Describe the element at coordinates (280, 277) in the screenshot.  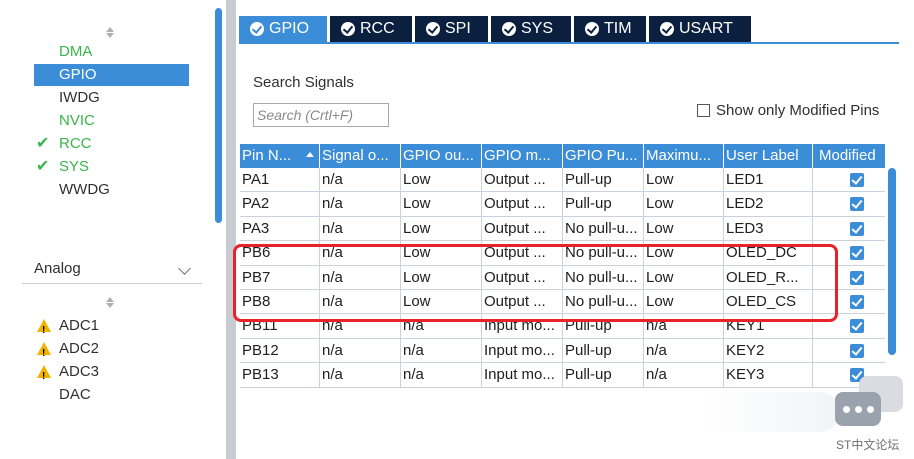
I see `table-cell: PB7` at that location.